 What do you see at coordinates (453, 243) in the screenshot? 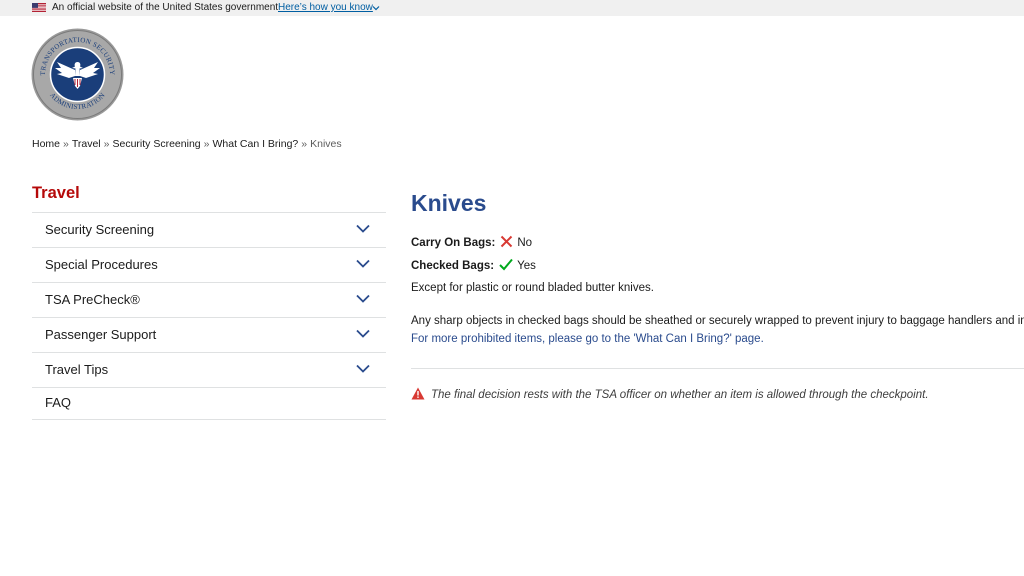
I see `carry-on-label: Carry On Bags:` at bounding box center [453, 243].